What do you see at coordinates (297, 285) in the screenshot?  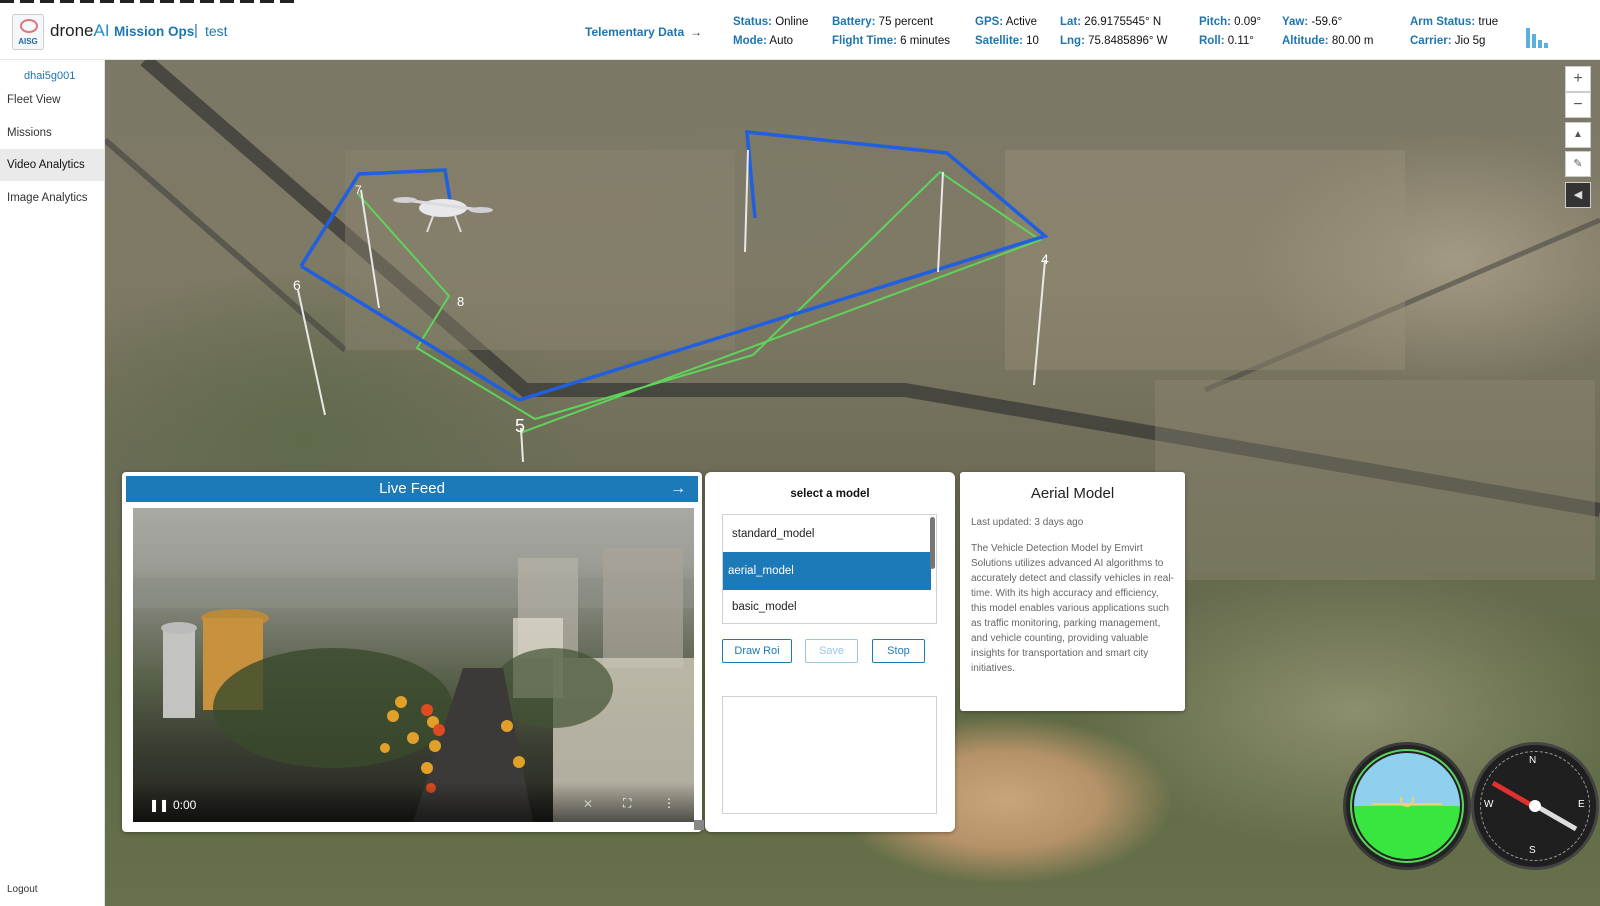 I see `waypoint-label-6: 6` at bounding box center [297, 285].